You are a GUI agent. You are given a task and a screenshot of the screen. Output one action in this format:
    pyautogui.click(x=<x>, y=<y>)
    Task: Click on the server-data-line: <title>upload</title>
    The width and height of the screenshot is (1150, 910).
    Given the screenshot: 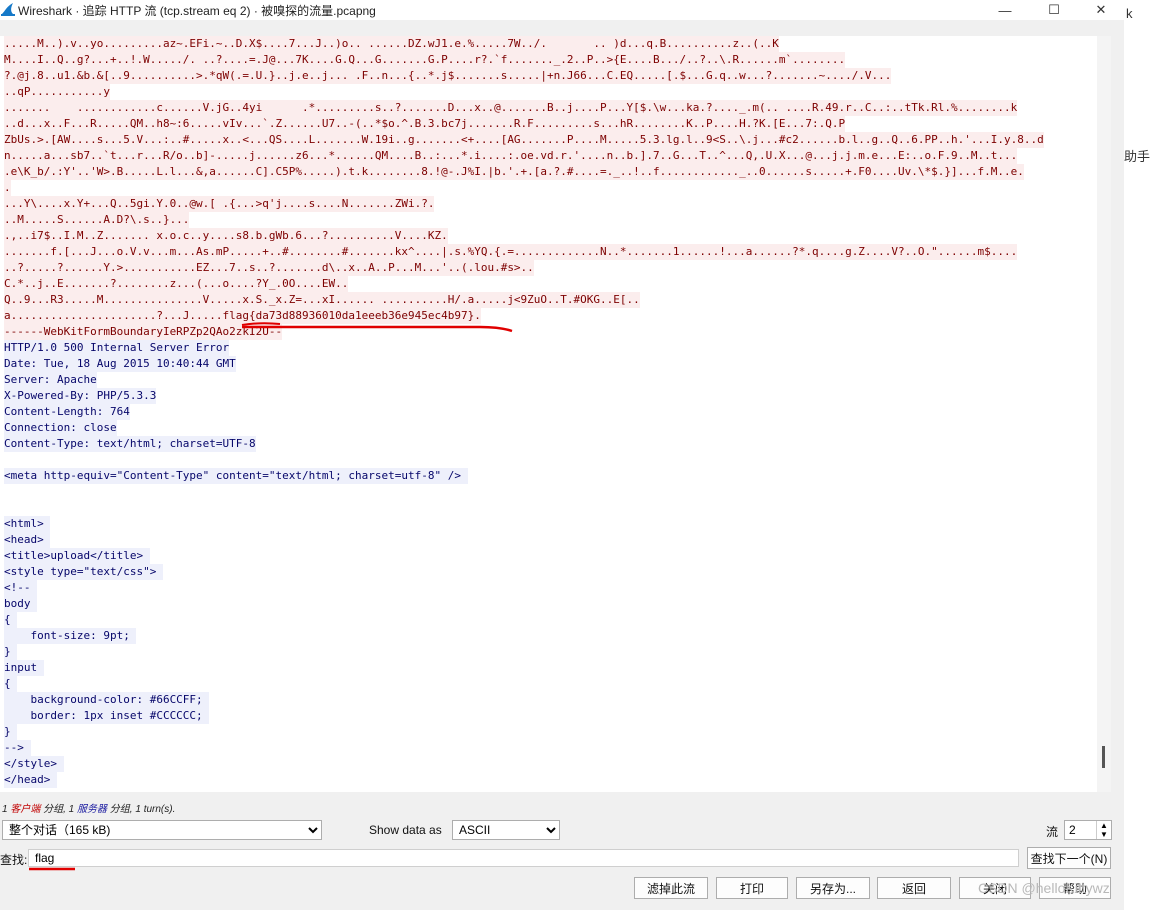 What is the action you would take?
    pyautogui.click(x=548, y=556)
    